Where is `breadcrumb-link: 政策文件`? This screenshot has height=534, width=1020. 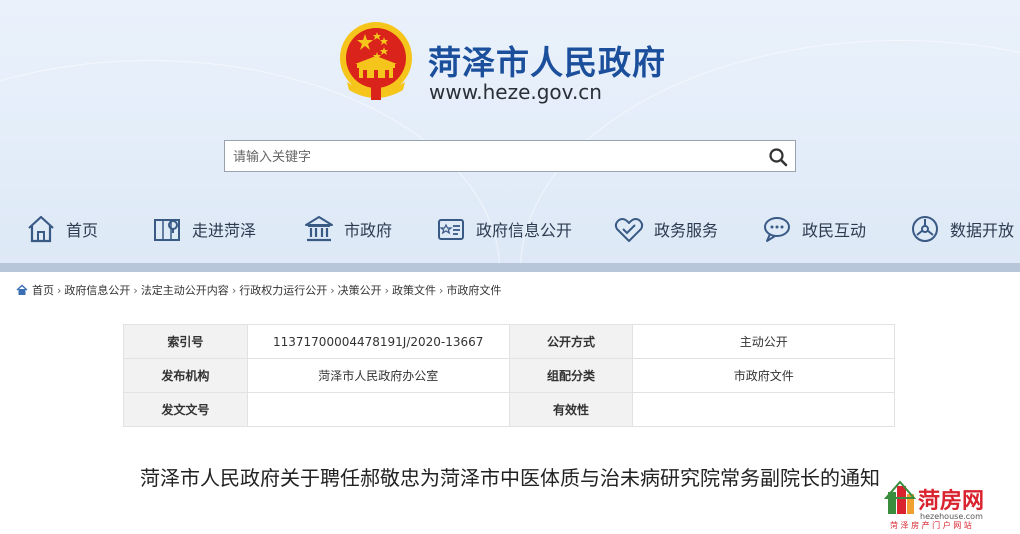
breadcrumb-link: 政策文件 is located at coordinates (414, 290).